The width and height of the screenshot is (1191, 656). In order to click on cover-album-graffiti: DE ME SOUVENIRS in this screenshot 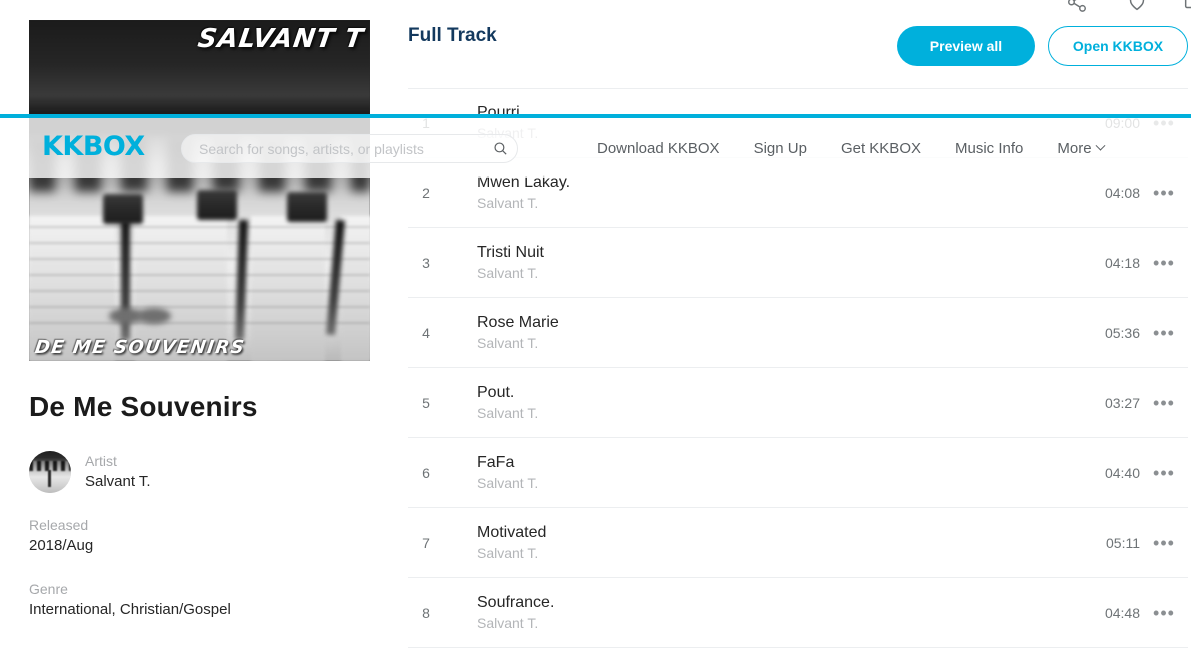, I will do `click(140, 347)`.